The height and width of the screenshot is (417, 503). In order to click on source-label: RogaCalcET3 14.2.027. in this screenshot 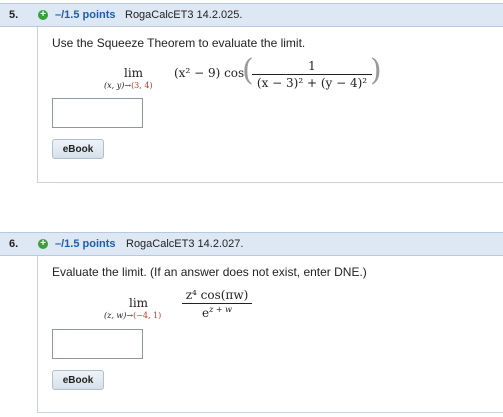, I will do `click(185, 244)`.